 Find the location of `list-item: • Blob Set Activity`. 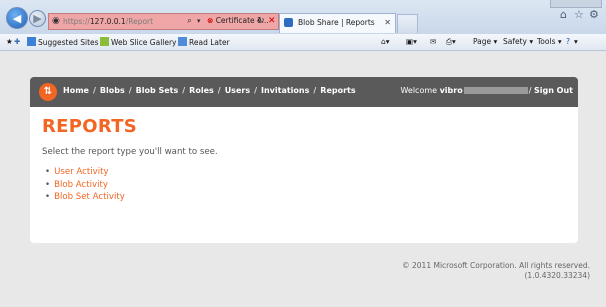

list-item: • Blob Set Activity is located at coordinates (85, 197).